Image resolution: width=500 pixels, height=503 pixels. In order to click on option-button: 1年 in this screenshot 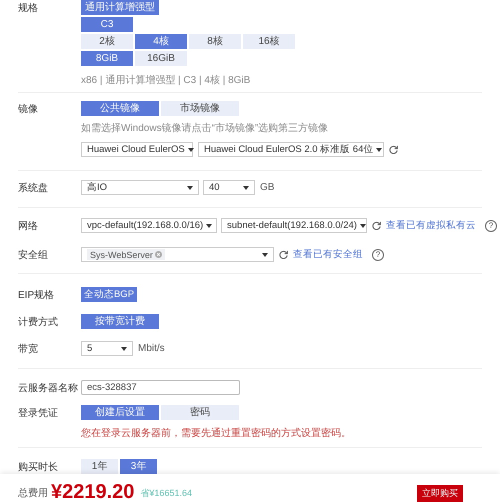, I will do `click(99, 466)`.